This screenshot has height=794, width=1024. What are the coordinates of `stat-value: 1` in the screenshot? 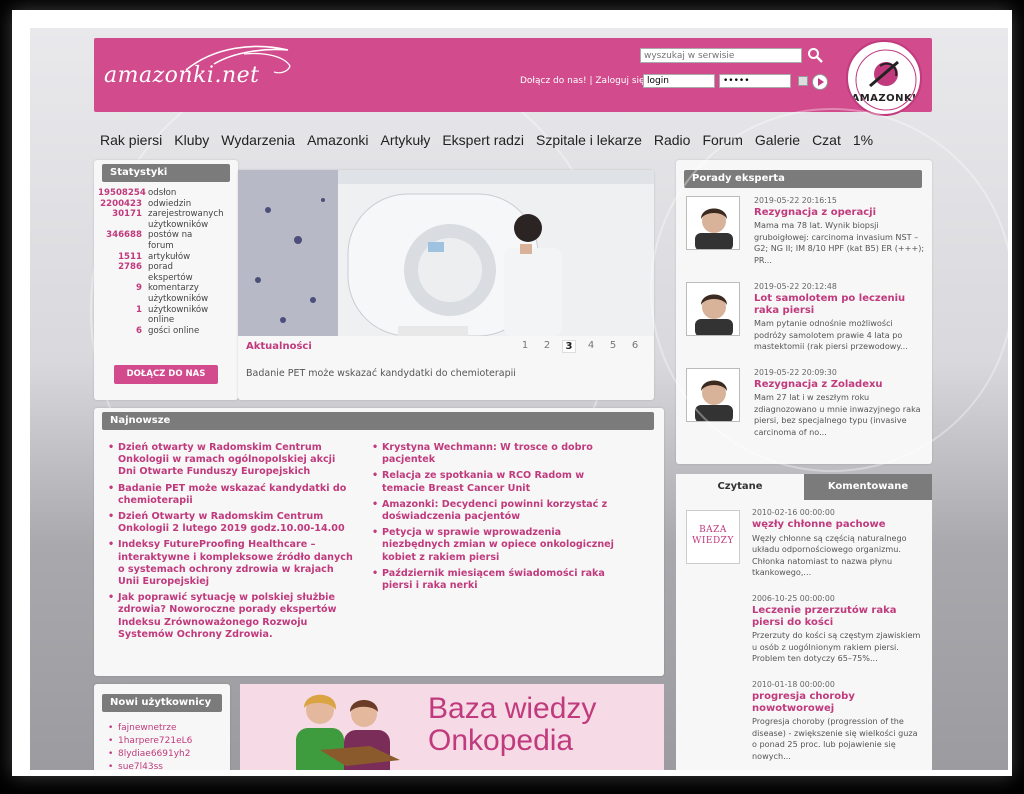 It's located at (139, 309).